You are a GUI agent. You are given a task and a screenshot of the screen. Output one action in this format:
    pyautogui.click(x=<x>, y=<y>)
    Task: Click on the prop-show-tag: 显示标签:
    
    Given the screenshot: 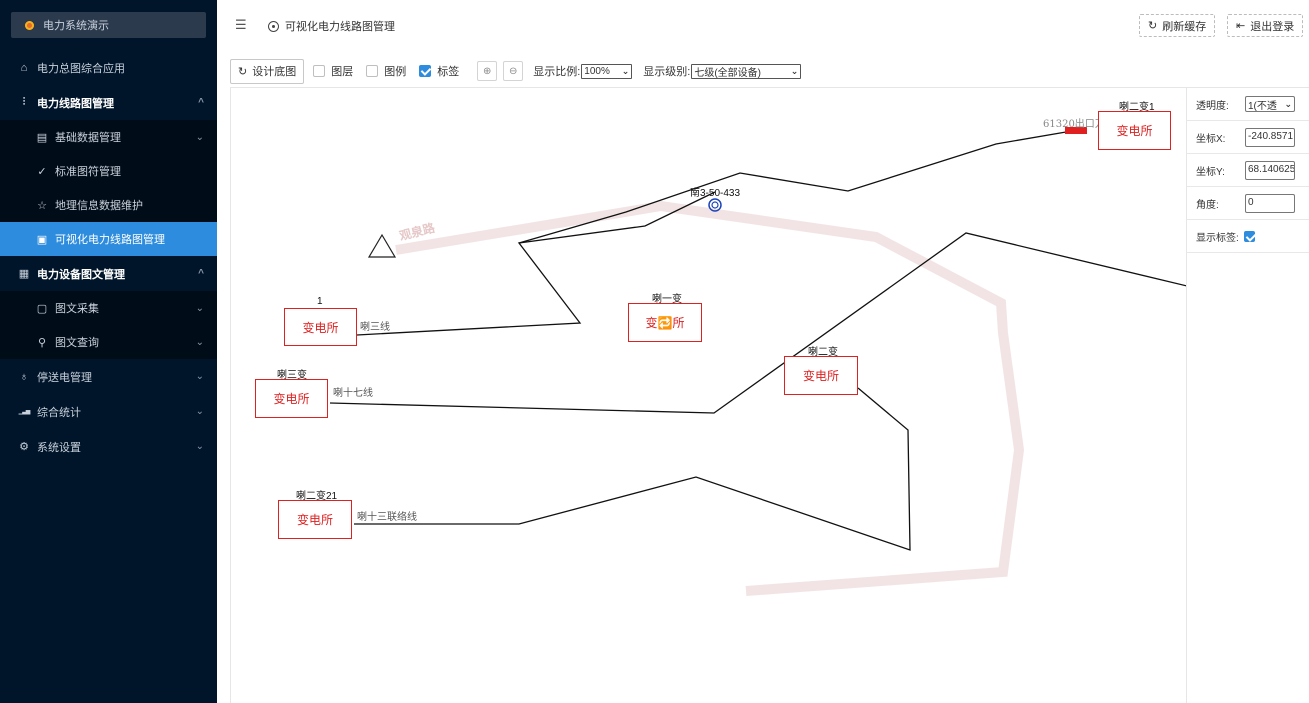 What is the action you would take?
    pyautogui.click(x=1248, y=236)
    